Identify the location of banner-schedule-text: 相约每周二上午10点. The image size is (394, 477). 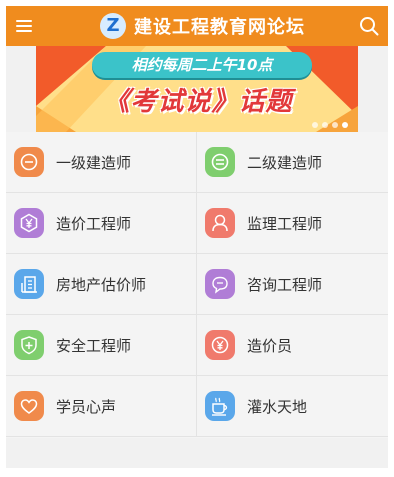
(202, 65).